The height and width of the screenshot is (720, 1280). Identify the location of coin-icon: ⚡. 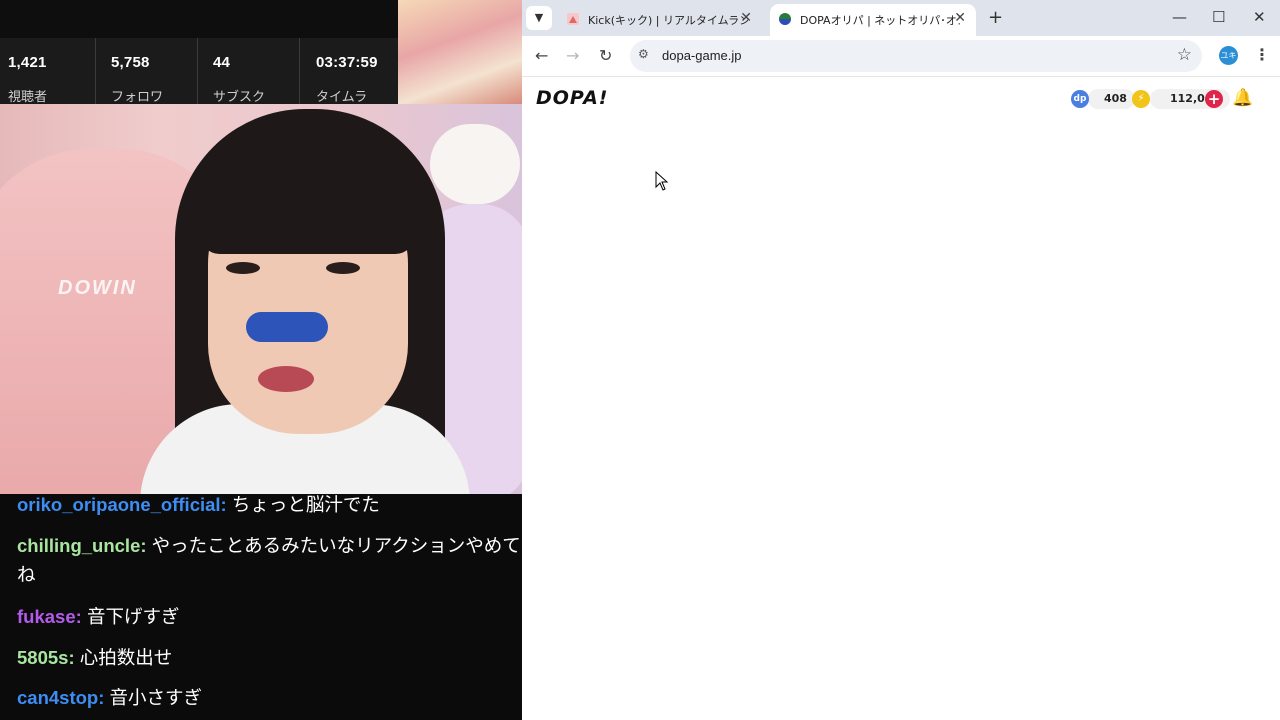
(1141, 99).